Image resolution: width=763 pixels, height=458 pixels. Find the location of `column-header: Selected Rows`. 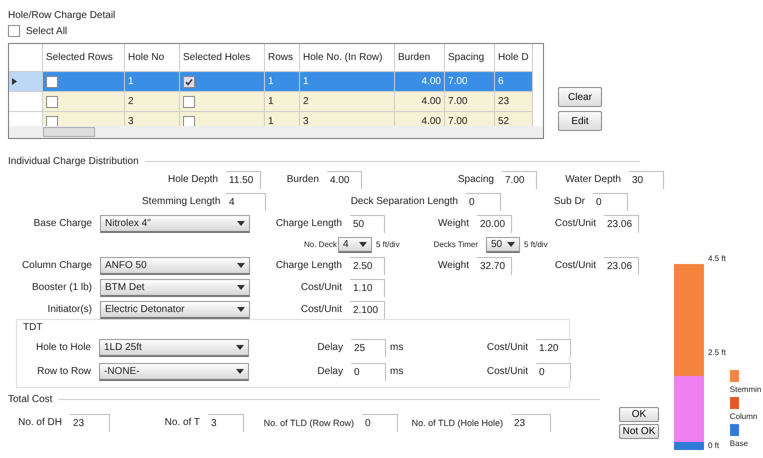

column-header: Selected Rows is located at coordinates (84, 58).